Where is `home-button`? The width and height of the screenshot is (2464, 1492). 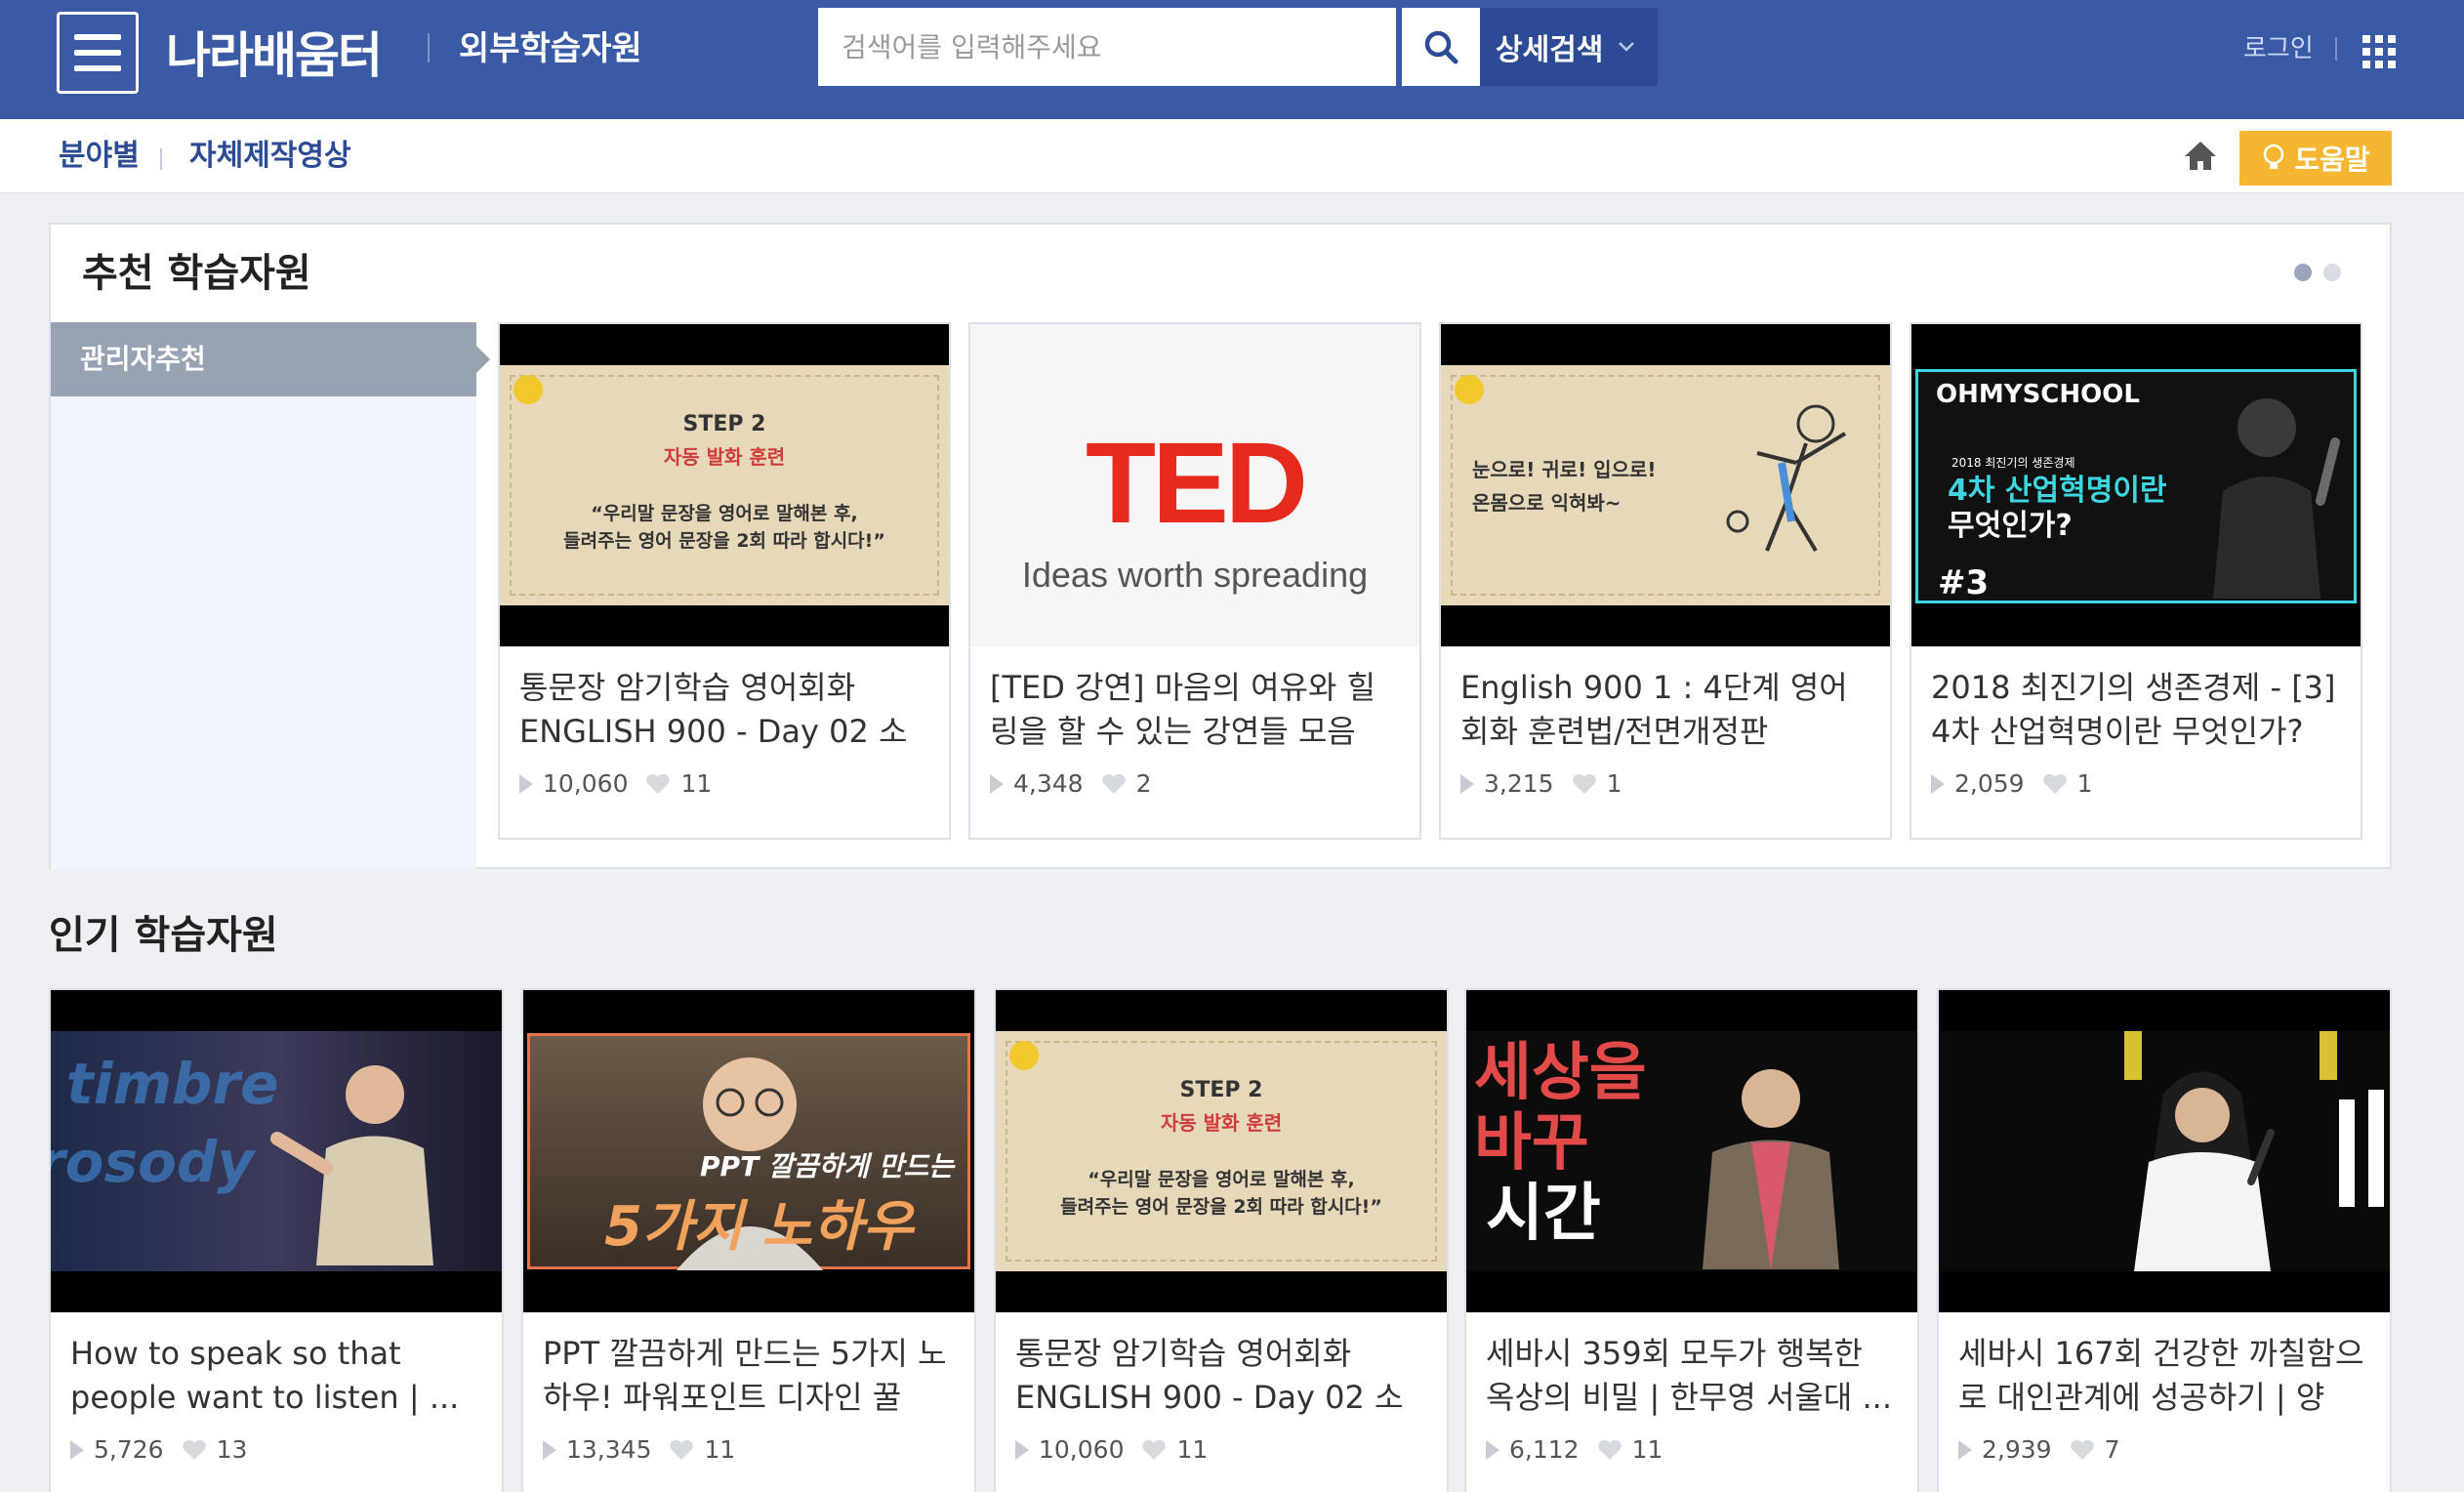 home-button is located at coordinates (2200, 157).